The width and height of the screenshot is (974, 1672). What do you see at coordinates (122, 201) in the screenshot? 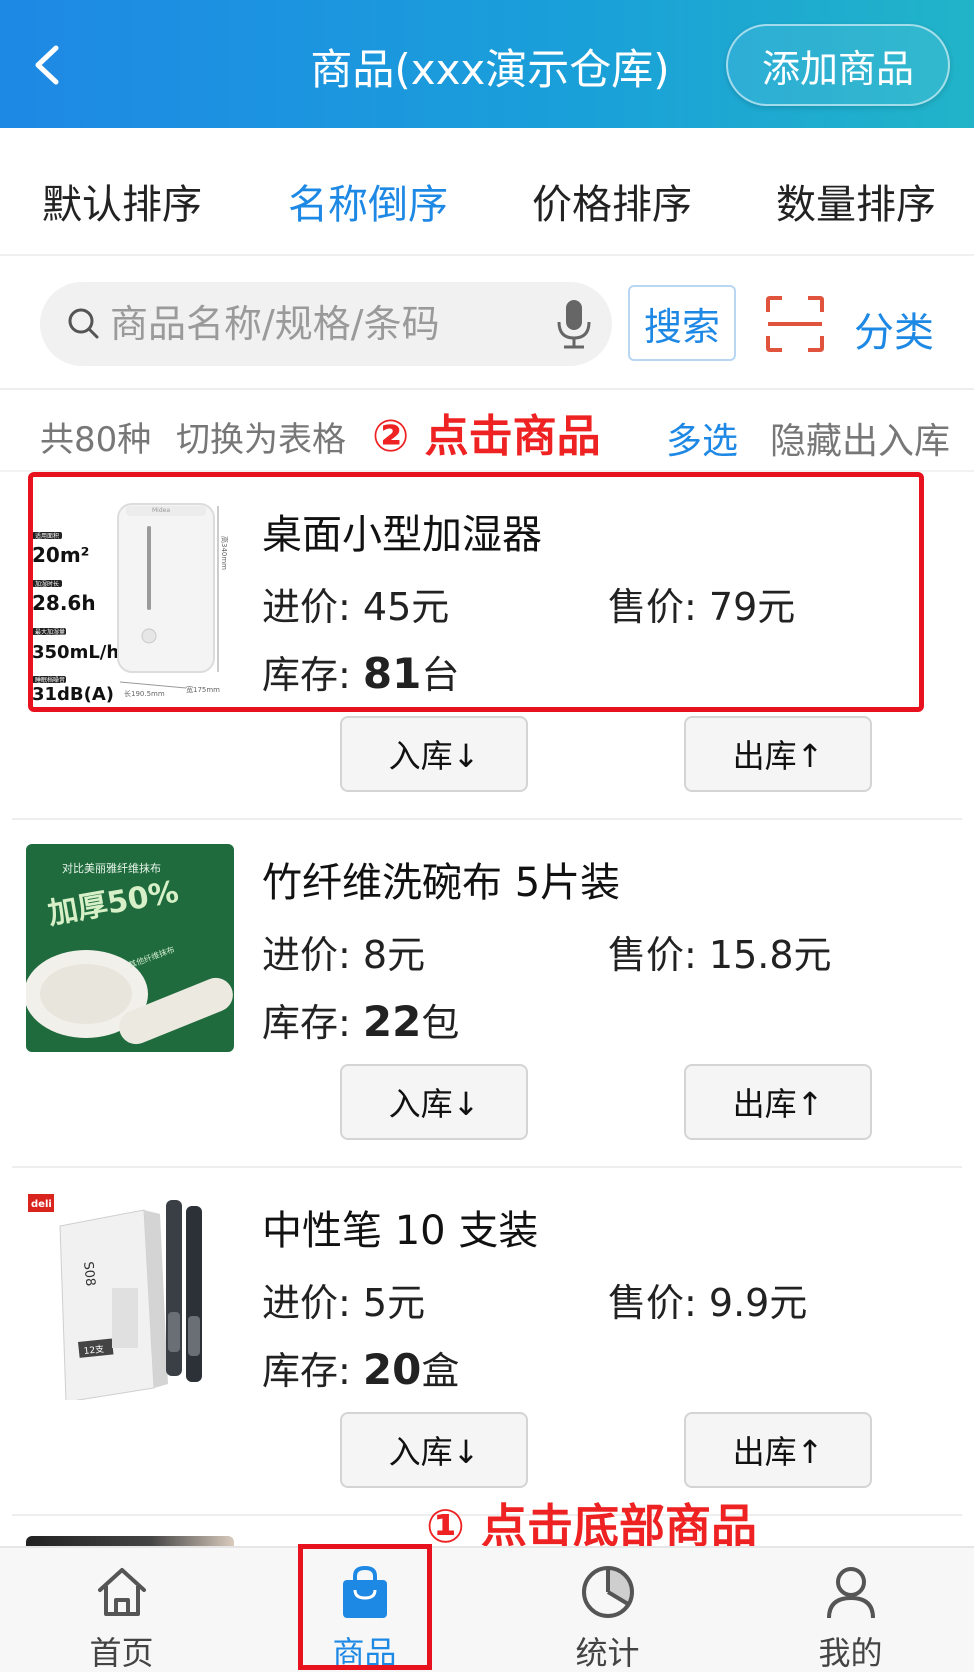
I see `tab-default-sort: 默认排序` at bounding box center [122, 201].